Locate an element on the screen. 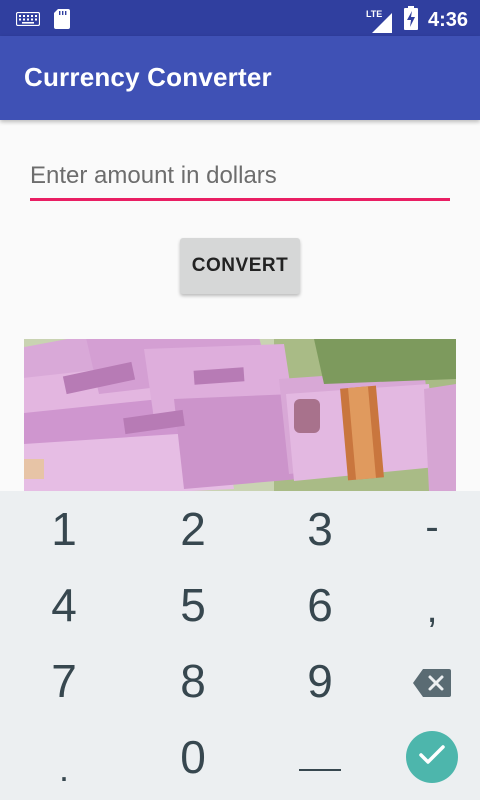 The image size is (480, 800). amount-field-container is located at coordinates (240, 179).